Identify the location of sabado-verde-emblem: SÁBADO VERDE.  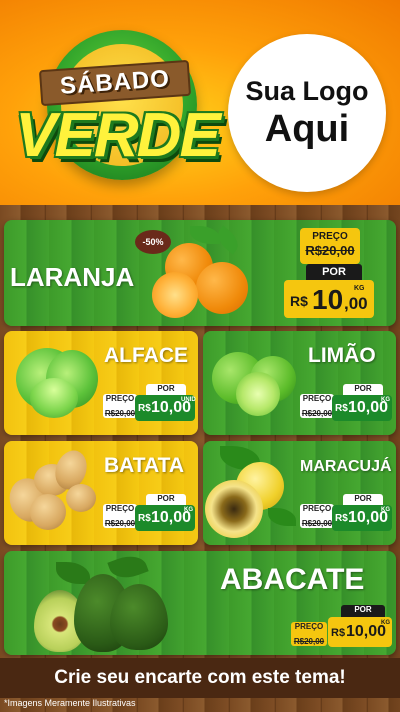
(117, 107).